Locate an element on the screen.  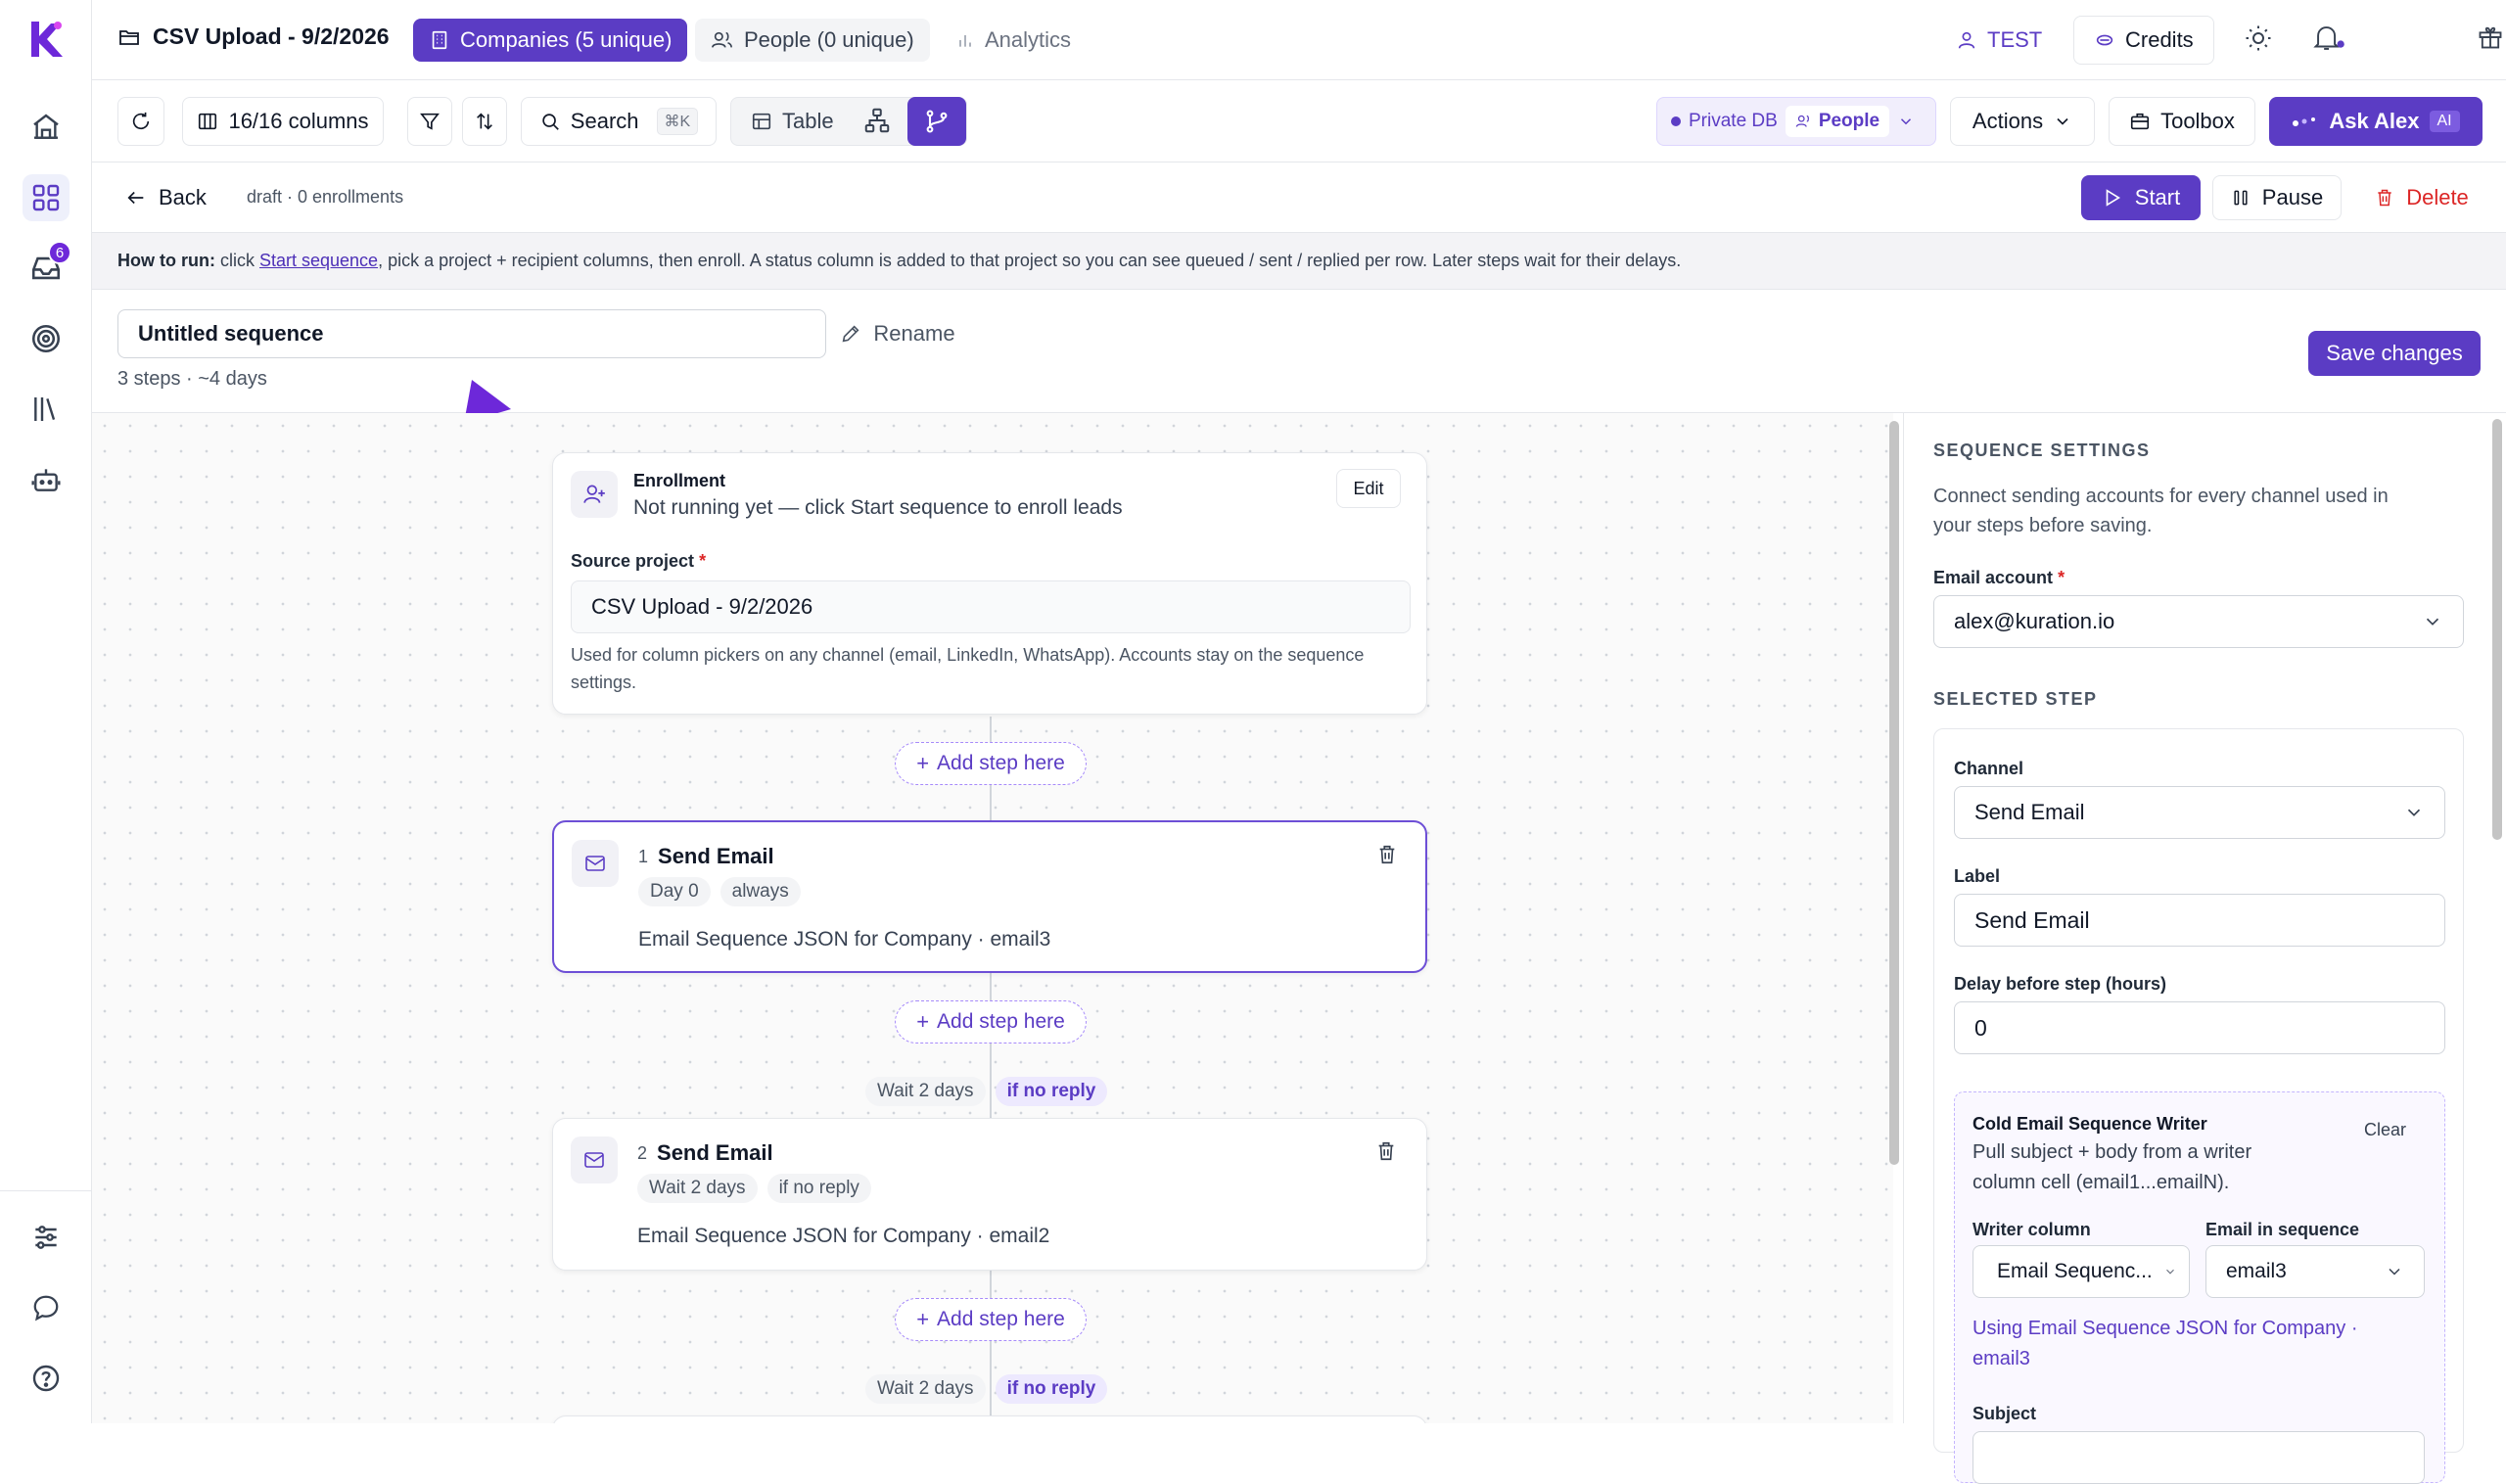
refresh-button is located at coordinates (140, 121).